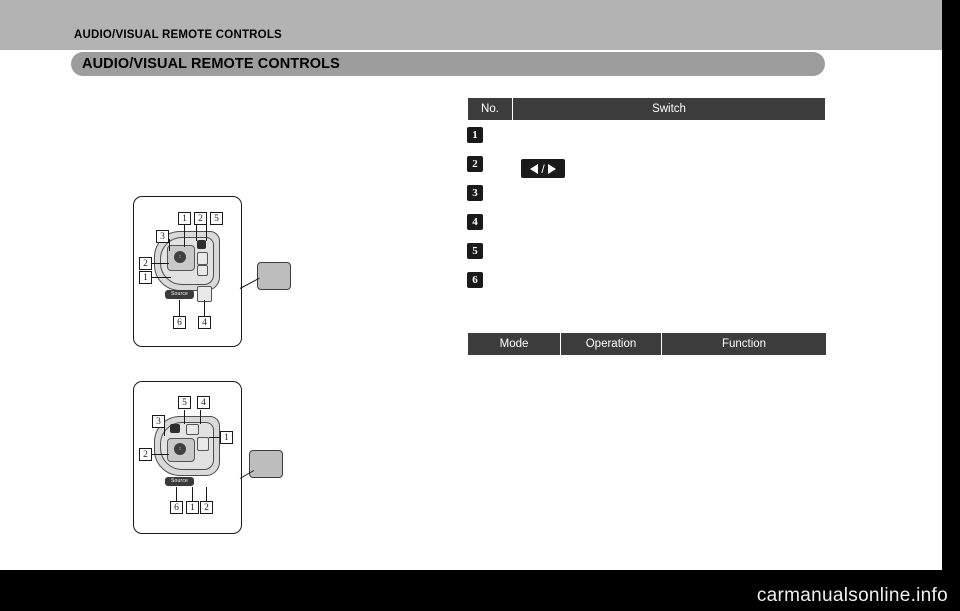 Image resolution: width=960 pixels, height=611 pixels. I want to click on table-row: 2, so click(478, 170).